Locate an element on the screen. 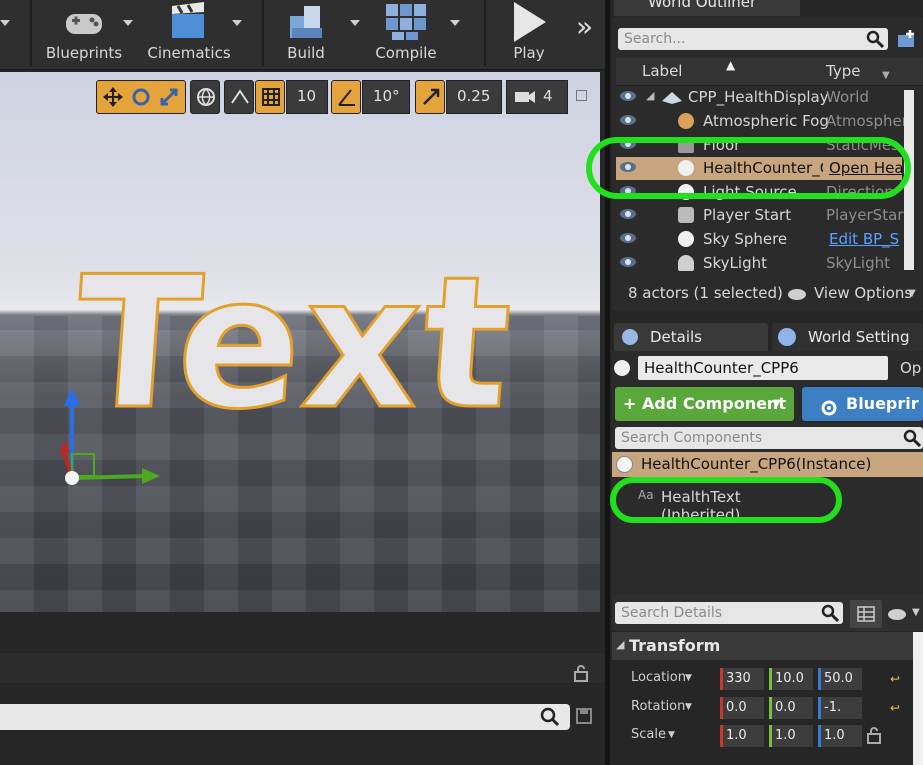 The height and width of the screenshot is (765, 923). tab-world-settings: World Setting is located at coordinates (847, 337).